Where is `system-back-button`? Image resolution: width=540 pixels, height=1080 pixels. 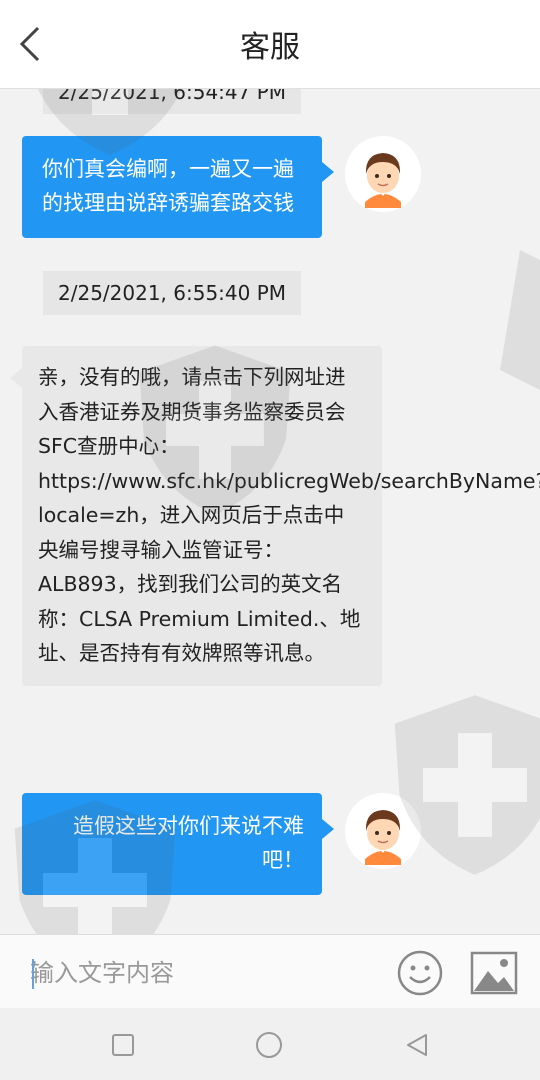 system-back-button is located at coordinates (417, 1045).